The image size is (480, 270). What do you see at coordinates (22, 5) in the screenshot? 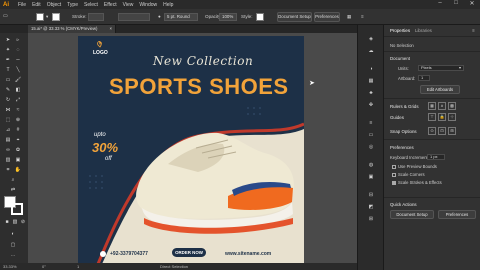
I see `menu-file: File` at bounding box center [22, 5].